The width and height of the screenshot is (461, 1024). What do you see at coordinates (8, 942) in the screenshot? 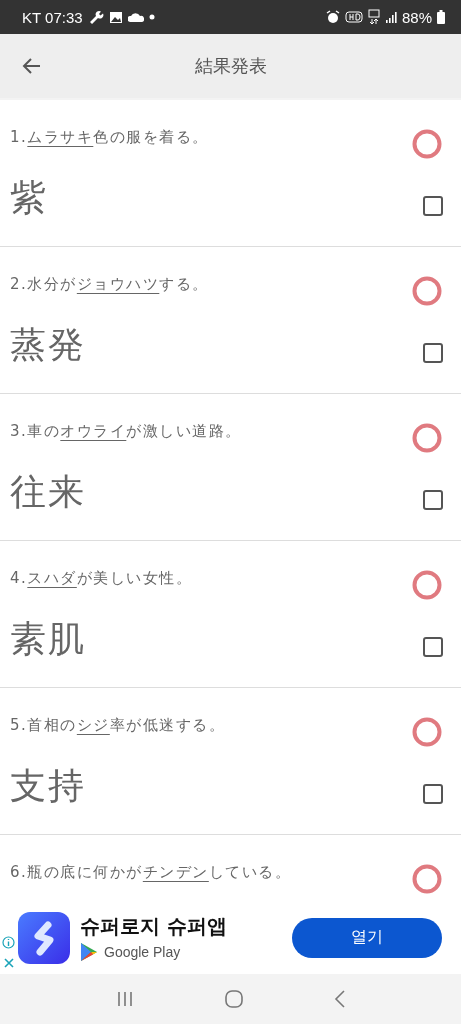
I see `info-icon` at bounding box center [8, 942].